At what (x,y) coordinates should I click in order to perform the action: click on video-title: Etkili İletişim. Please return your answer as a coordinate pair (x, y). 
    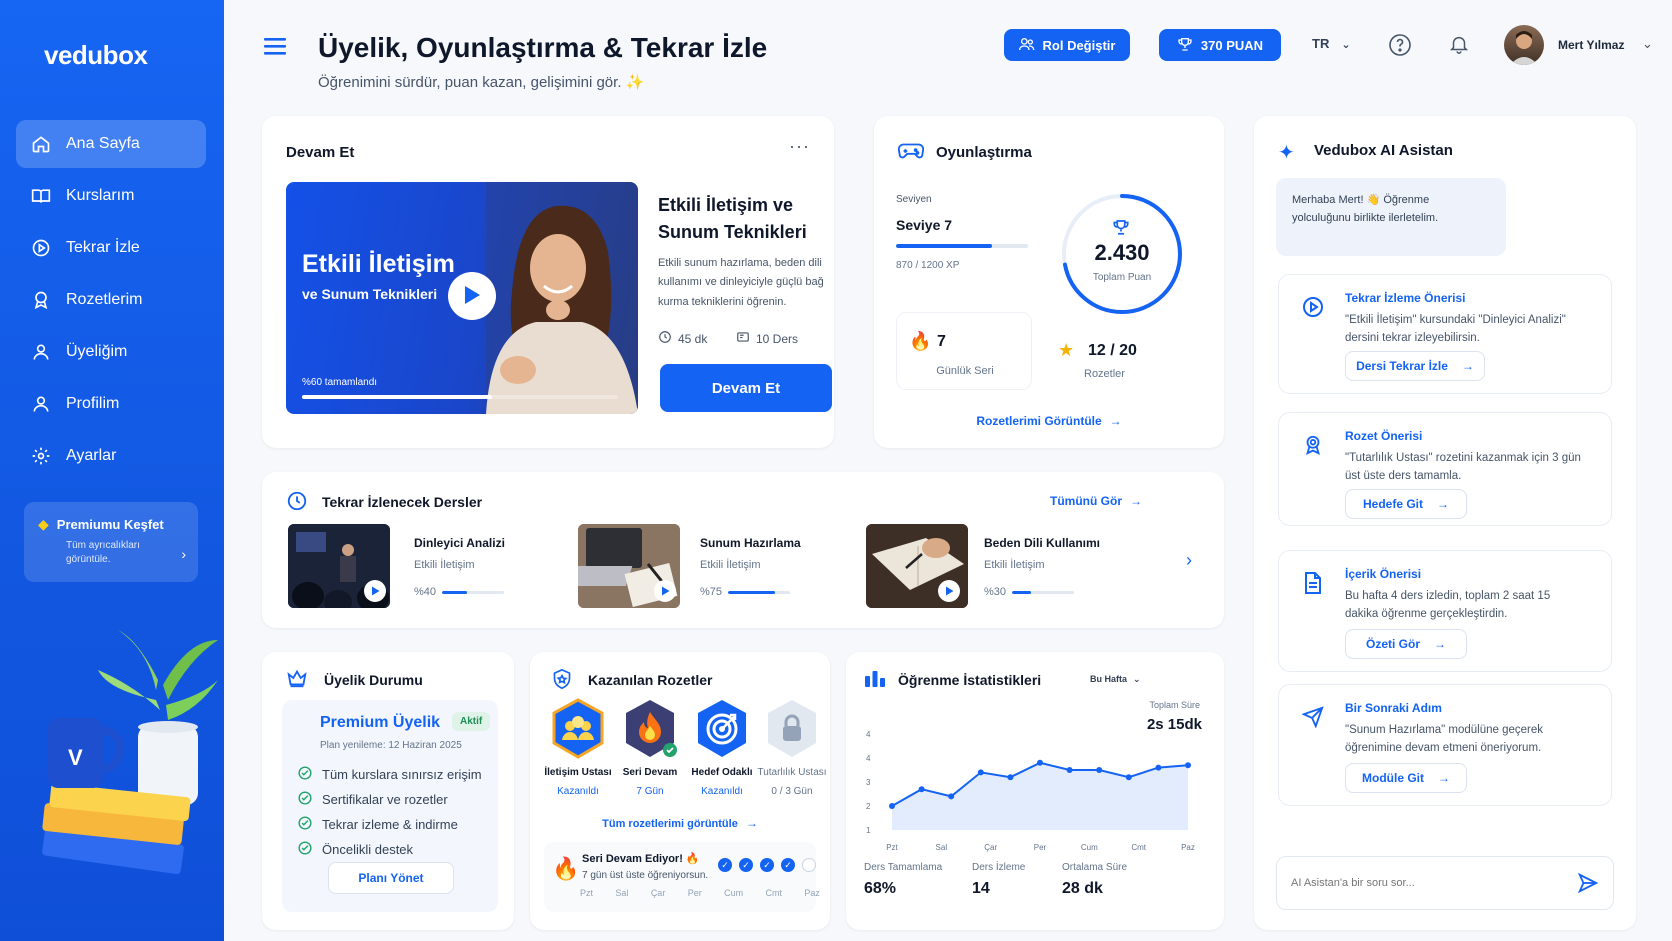
    Looking at the image, I should click on (378, 264).